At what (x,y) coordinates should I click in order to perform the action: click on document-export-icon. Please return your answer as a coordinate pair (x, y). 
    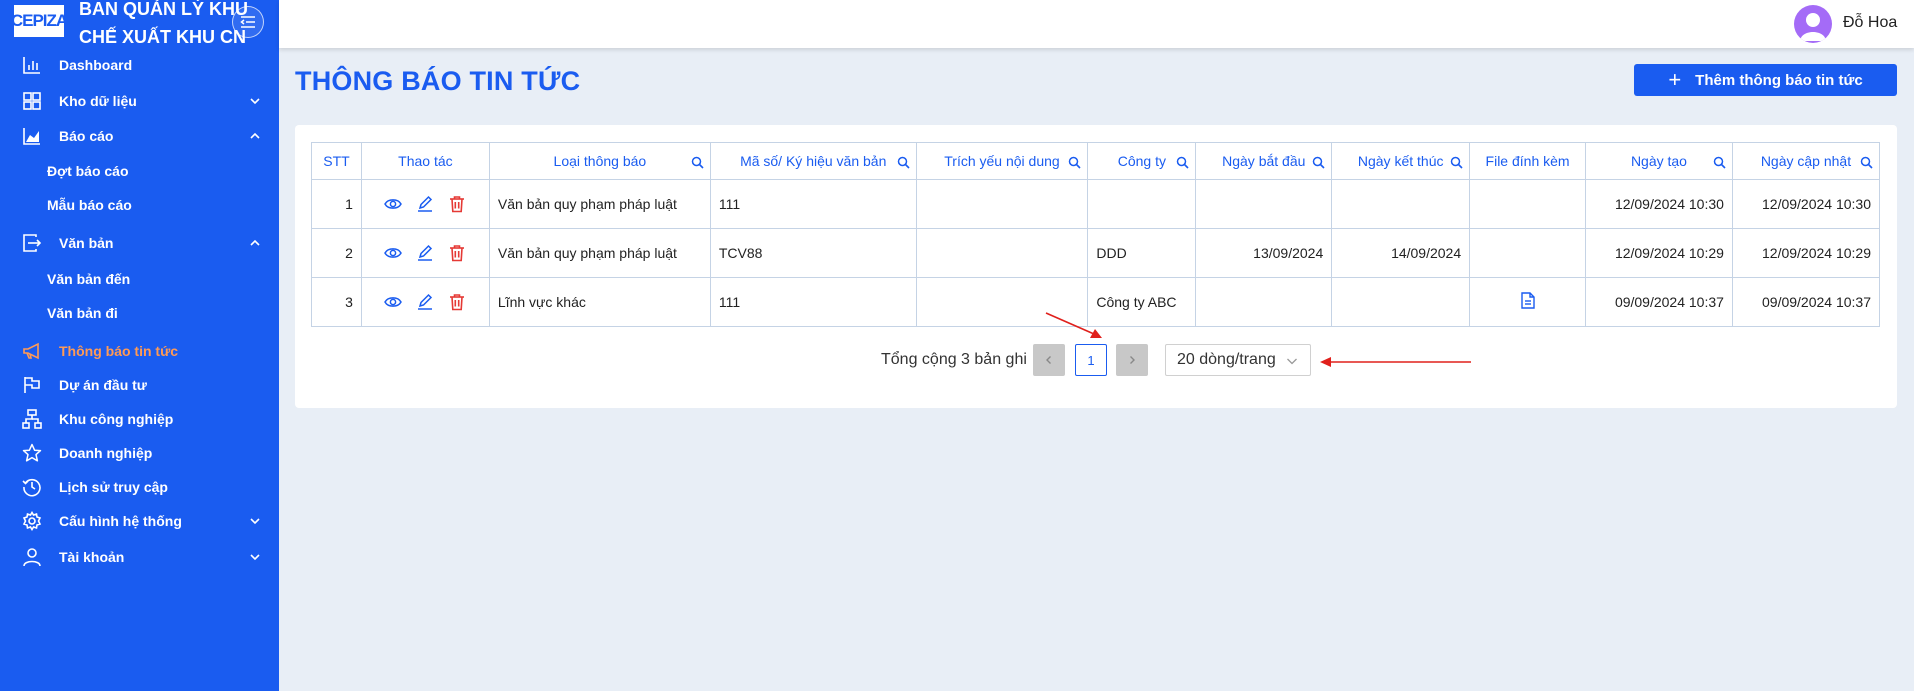
    Looking at the image, I should click on (32, 243).